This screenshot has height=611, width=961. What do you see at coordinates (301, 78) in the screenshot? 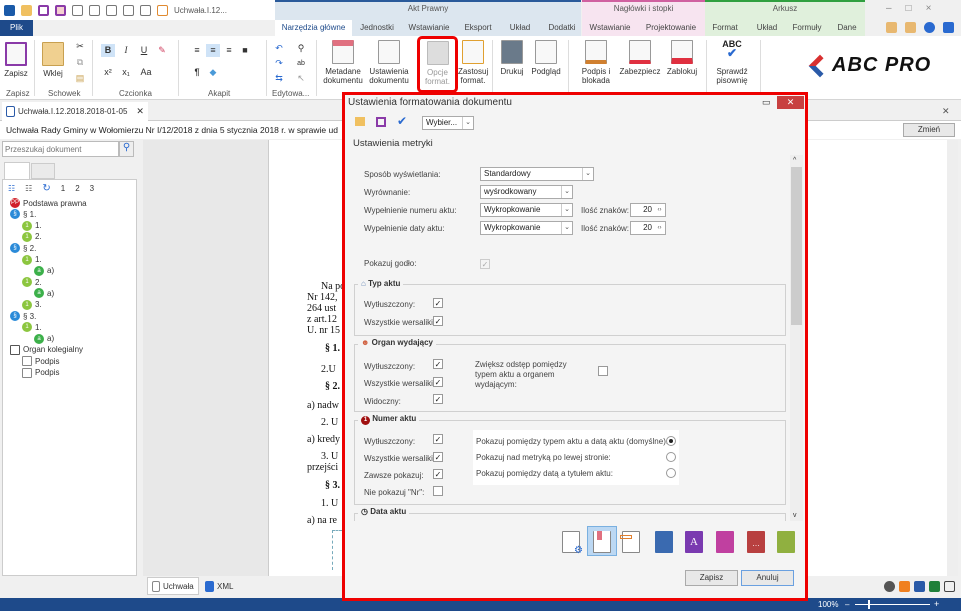
I see `select-icon: ↖` at bounding box center [301, 78].